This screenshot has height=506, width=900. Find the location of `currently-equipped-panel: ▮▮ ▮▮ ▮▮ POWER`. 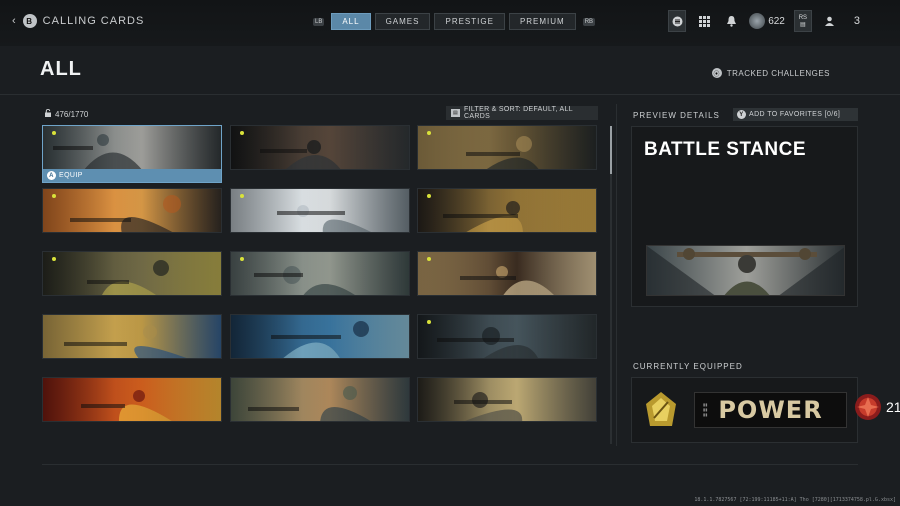

currently-equipped-panel: ▮▮ ▮▮ ▮▮ POWER is located at coordinates (744, 410).